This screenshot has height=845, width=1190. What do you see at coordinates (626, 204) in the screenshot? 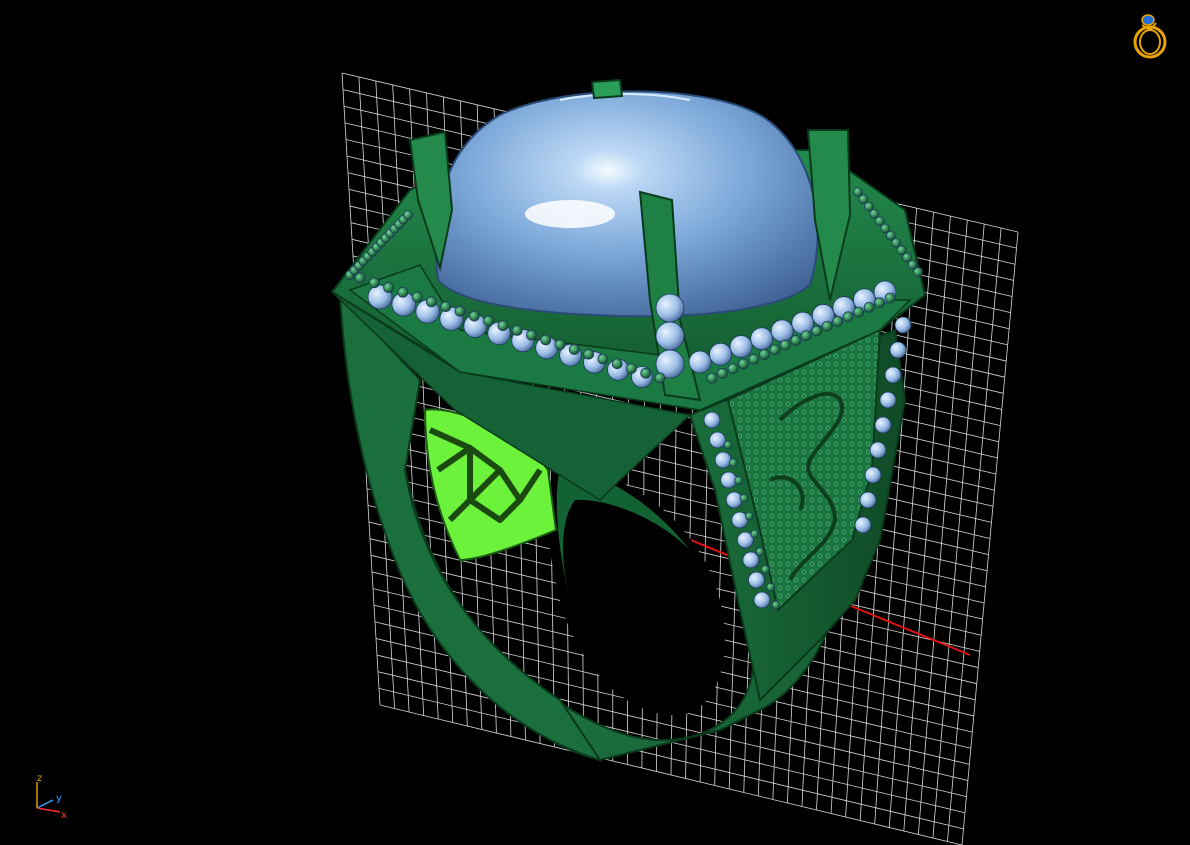
I see `center-cabochon` at bounding box center [626, 204].